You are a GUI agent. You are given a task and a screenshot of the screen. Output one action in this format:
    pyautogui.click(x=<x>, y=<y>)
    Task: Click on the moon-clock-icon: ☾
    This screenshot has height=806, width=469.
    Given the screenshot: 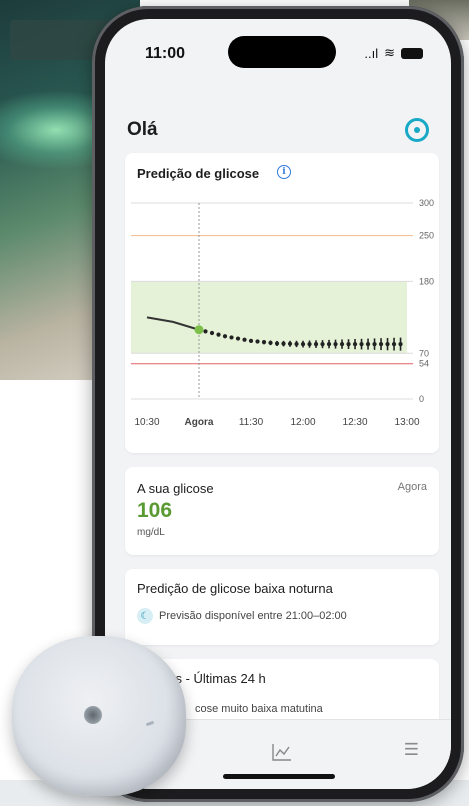 What is the action you would take?
    pyautogui.click(x=145, y=616)
    